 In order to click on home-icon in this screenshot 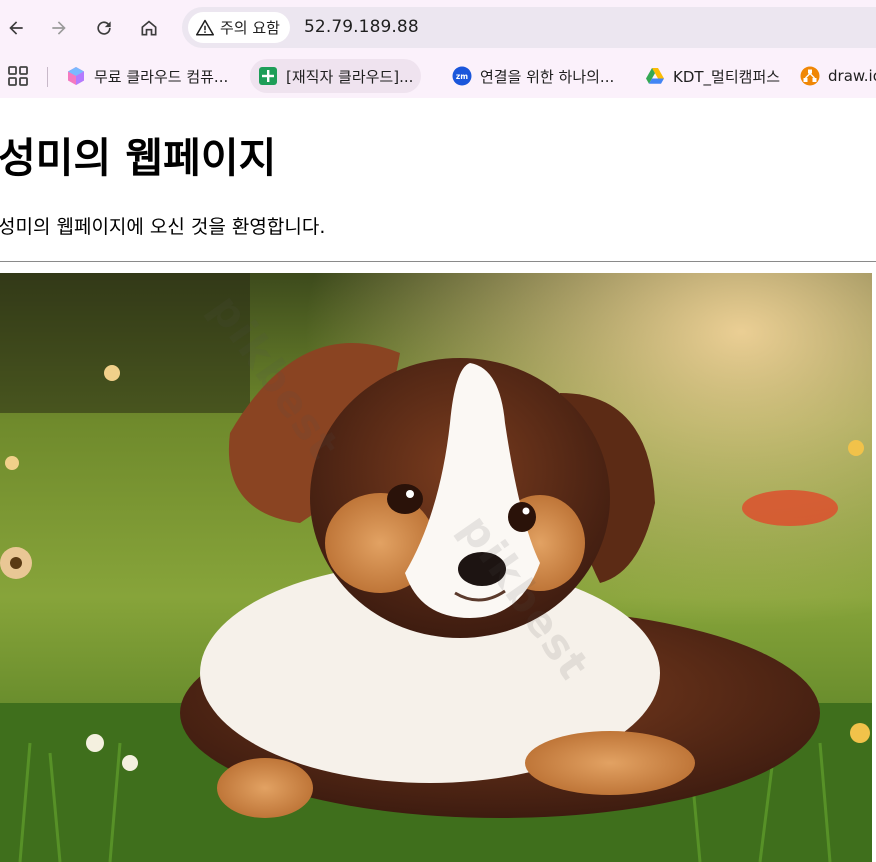, I will do `click(149, 28)`.